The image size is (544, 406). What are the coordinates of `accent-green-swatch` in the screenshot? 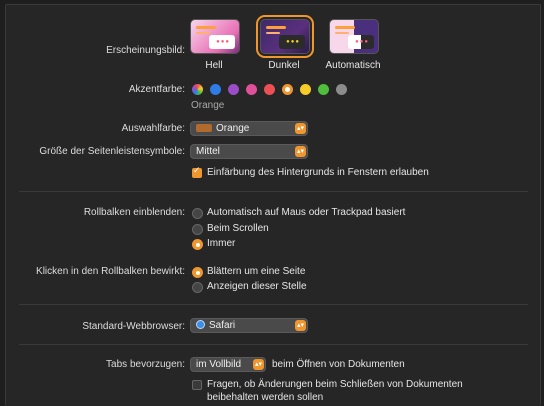 It's located at (323, 89).